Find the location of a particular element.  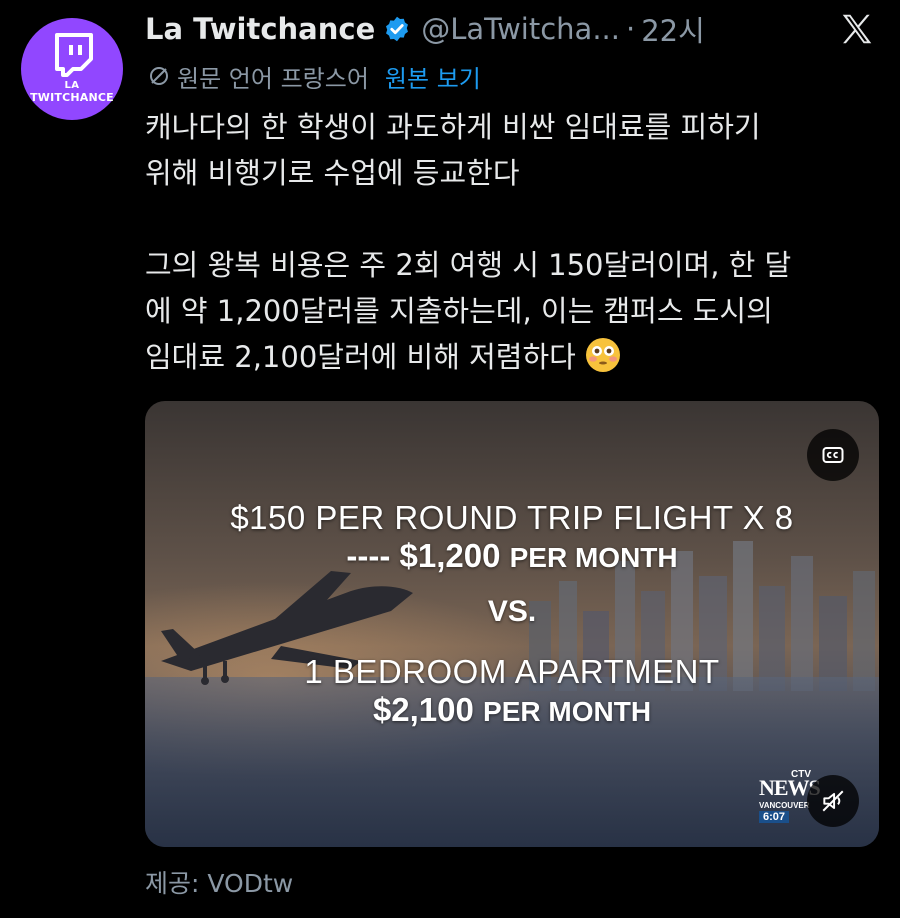

flushed-face-emoji-icon is located at coordinates (603, 355).